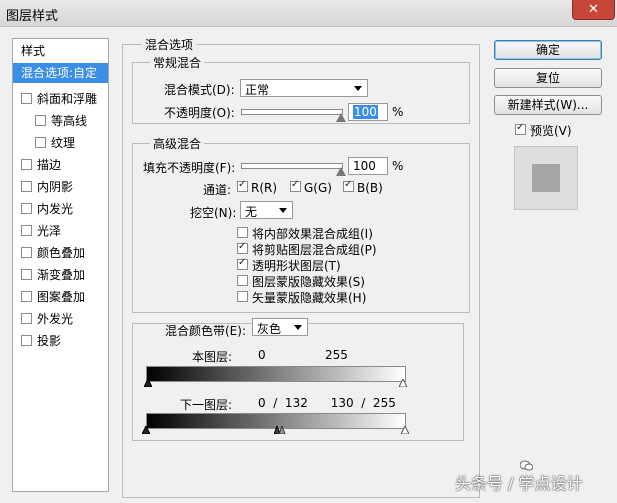  What do you see at coordinates (212, 357) in the screenshot?
I see `this-layer-label: 本图层:` at bounding box center [212, 357].